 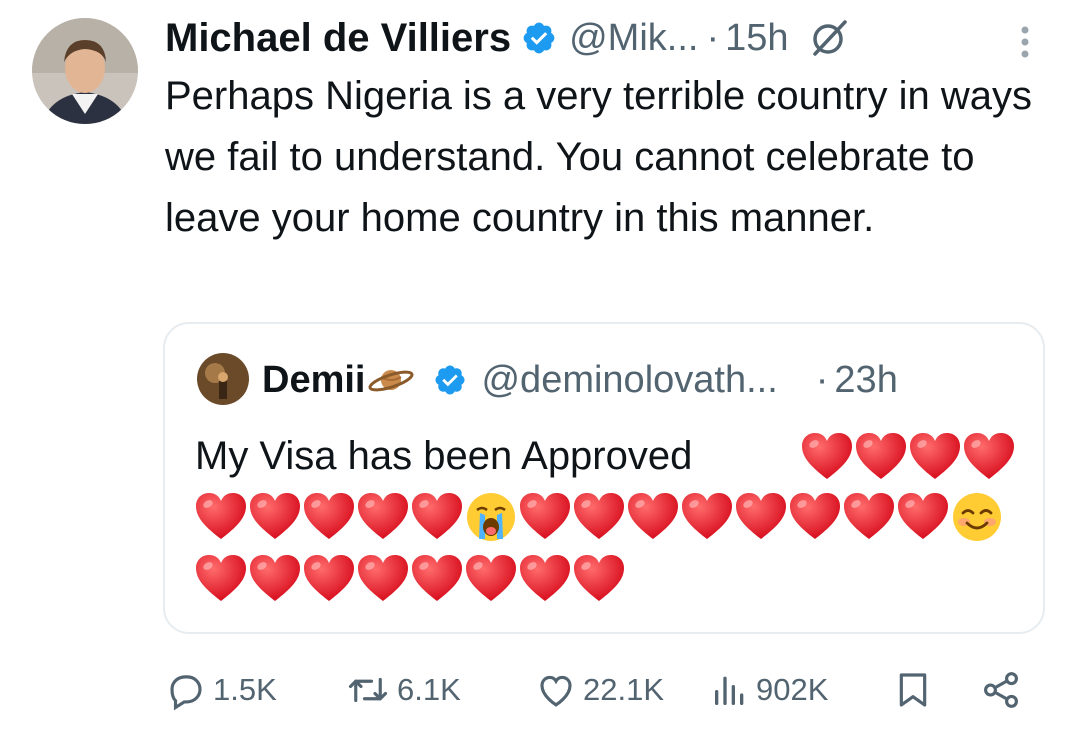 I want to click on crying-face-emoji-icon, so click(x=491, y=517).